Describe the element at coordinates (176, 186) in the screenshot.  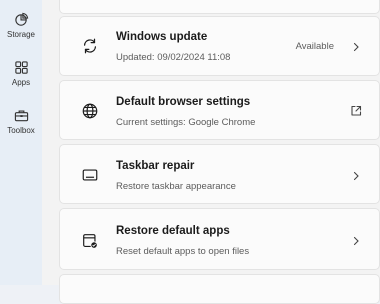
I see `card-subtitle: Restore taskbar appearance` at that location.